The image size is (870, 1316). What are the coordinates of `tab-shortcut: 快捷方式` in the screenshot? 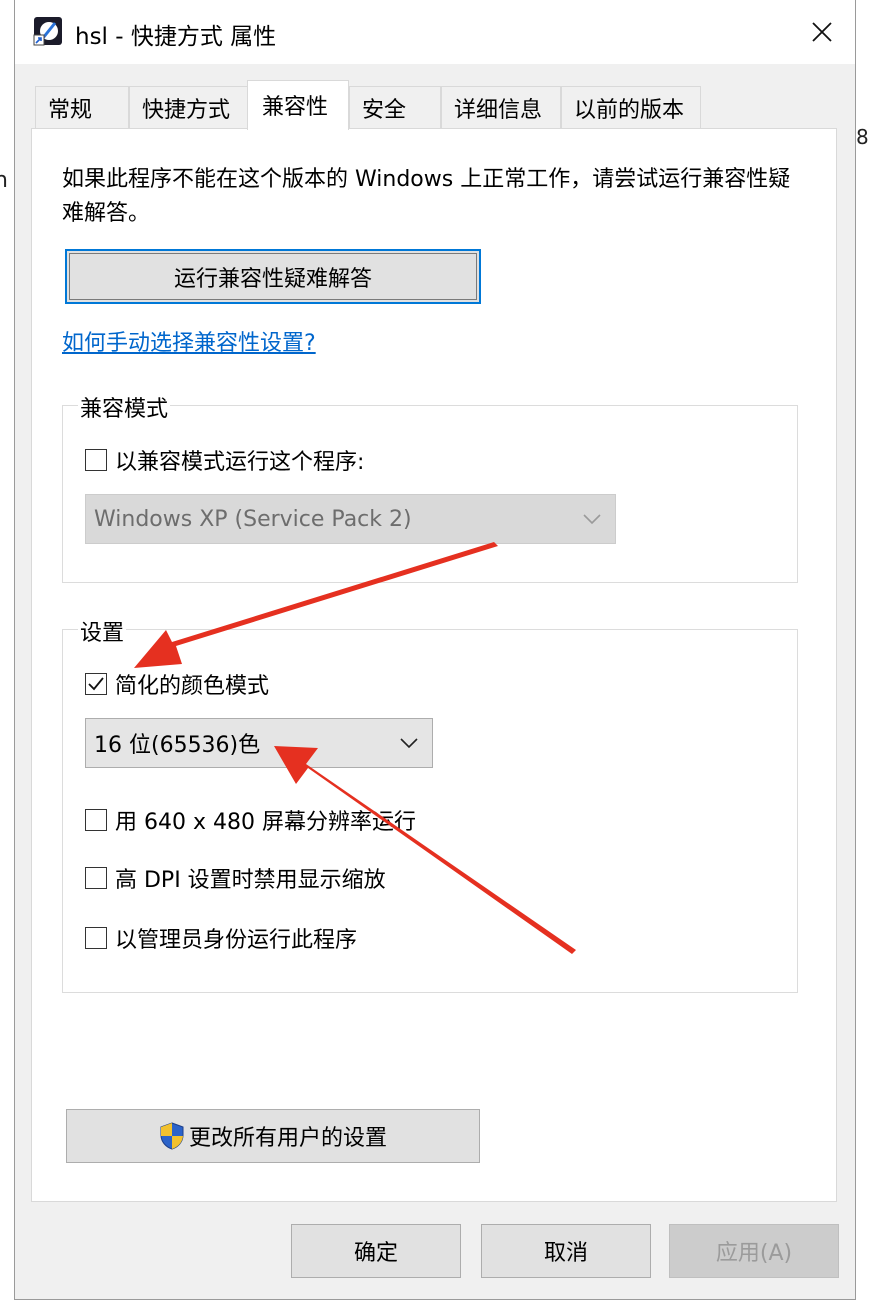 It's located at (189, 107).